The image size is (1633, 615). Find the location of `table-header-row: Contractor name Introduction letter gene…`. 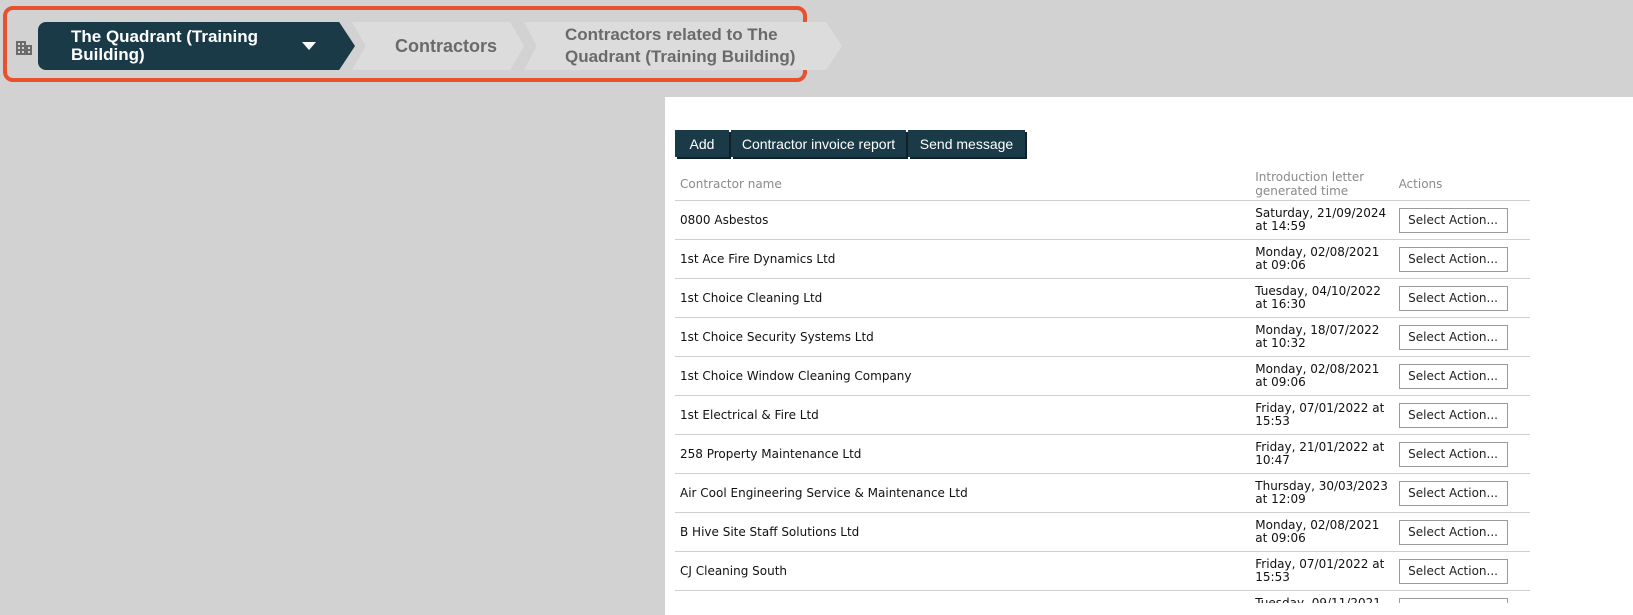

table-header-row: Contractor name Introduction letter gene… is located at coordinates (1102, 184).